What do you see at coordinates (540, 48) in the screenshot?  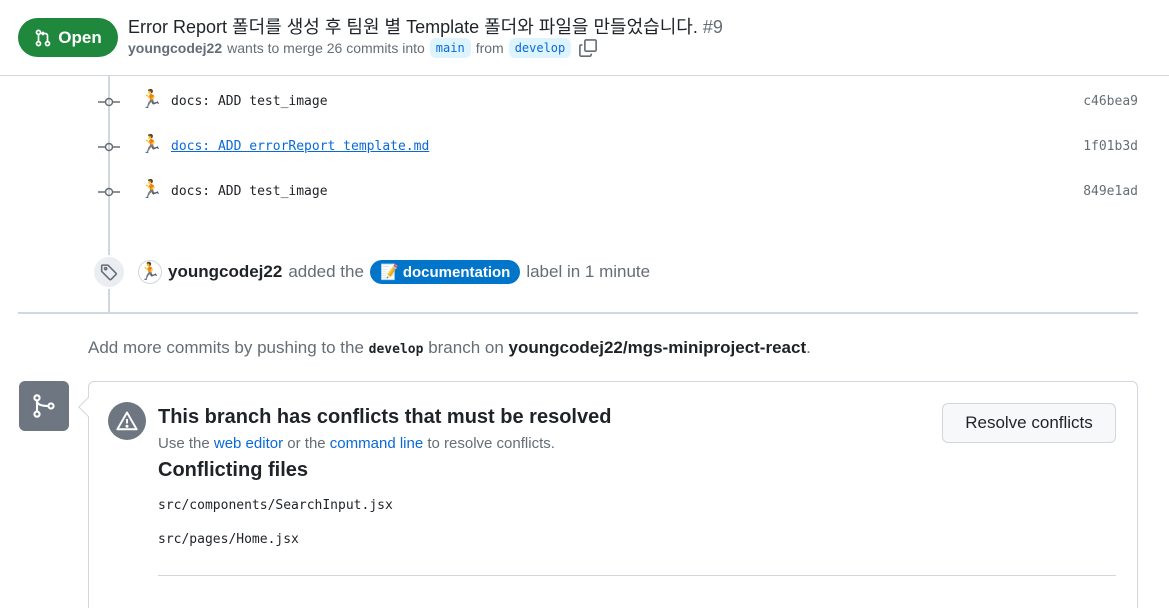 I see `head-branch-badge: develop` at bounding box center [540, 48].